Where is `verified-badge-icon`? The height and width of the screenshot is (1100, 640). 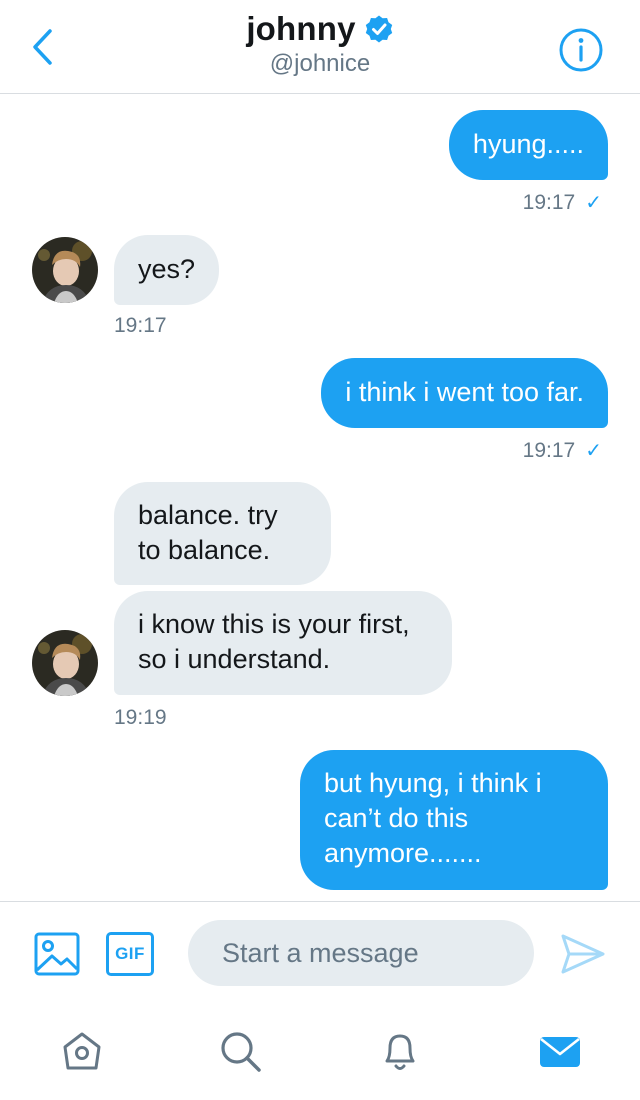
verified-badge-icon is located at coordinates (378, 29).